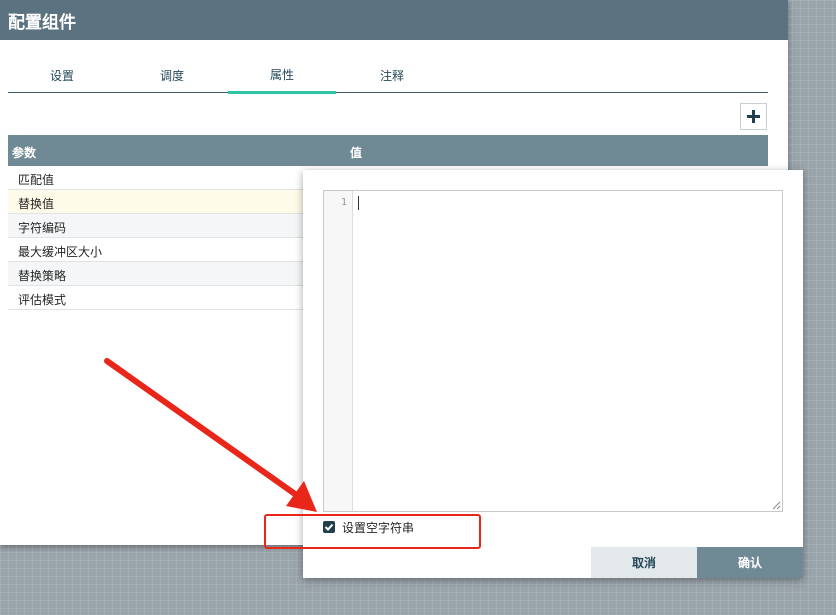  What do you see at coordinates (338, 351) in the screenshot?
I see `line-number-gutter: 1` at bounding box center [338, 351].